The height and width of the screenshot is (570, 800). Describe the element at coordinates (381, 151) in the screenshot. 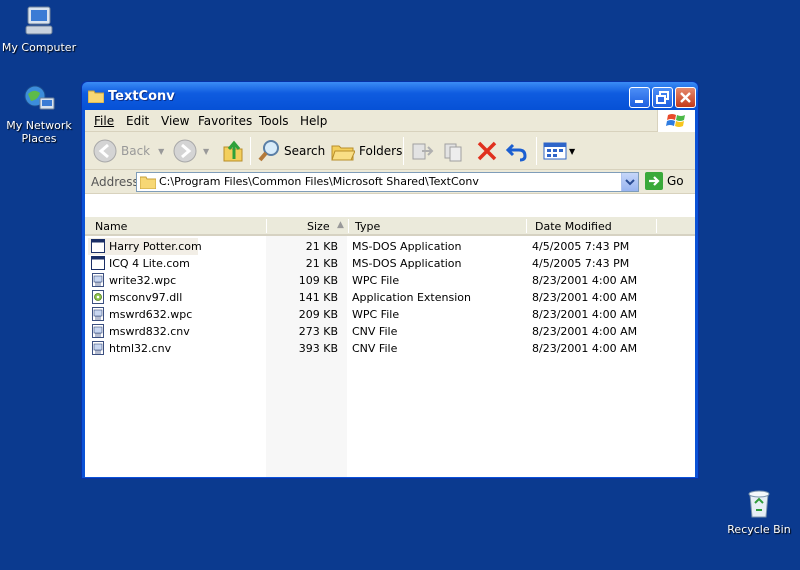

I see `folders-label: Folders` at that location.